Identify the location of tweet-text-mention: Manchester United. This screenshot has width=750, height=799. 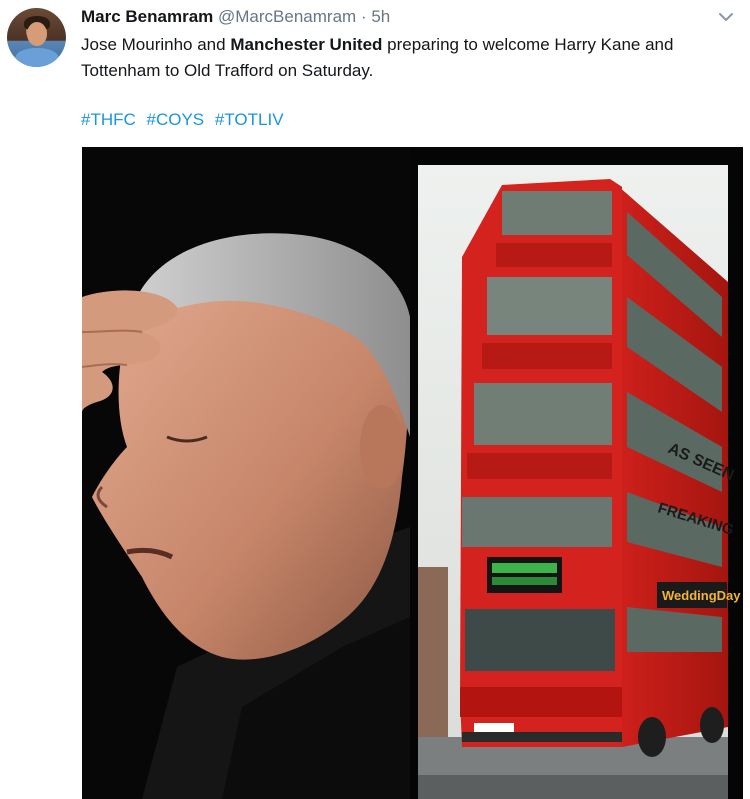
(306, 44).